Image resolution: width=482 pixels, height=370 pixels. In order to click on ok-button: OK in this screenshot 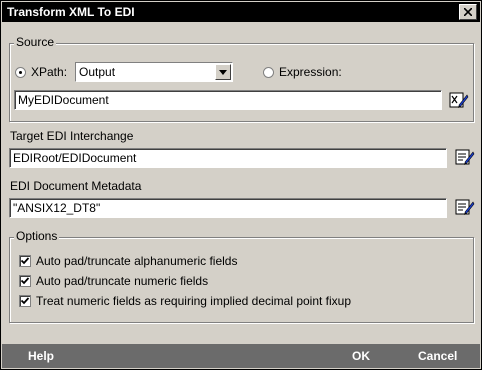, I will do `click(361, 356)`.